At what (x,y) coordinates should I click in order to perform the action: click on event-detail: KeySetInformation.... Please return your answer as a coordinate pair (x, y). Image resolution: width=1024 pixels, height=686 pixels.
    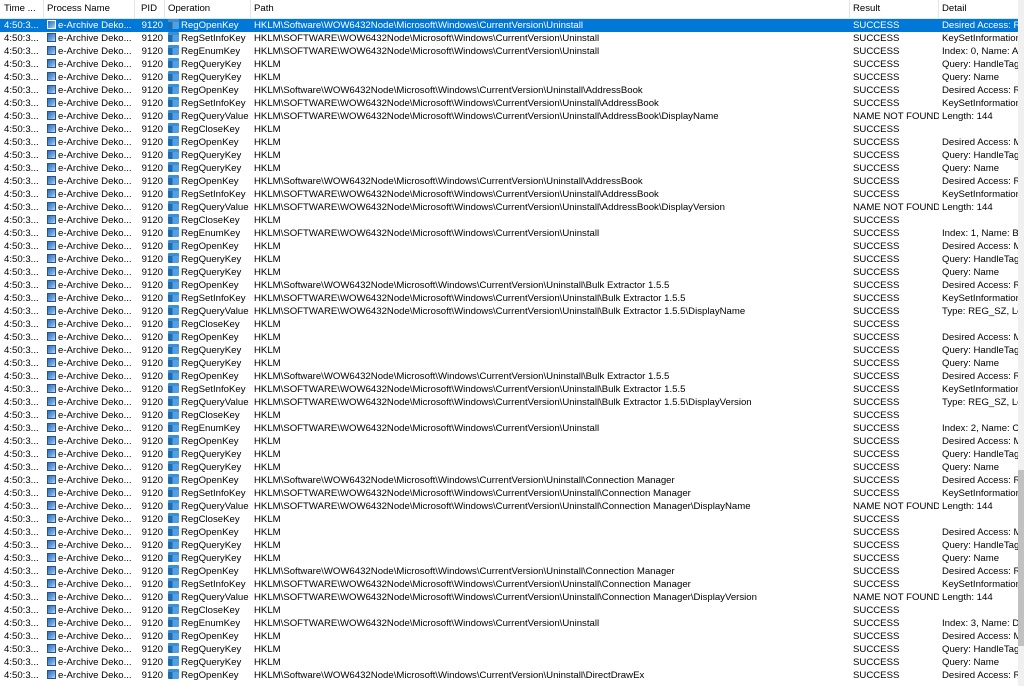
    Looking at the image, I should click on (981, 103).